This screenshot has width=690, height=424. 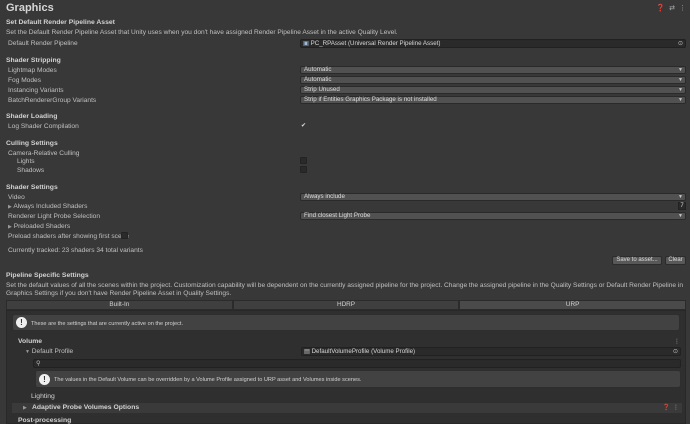 What do you see at coordinates (32, 70) in the screenshot?
I see `lightmap-modes-label: Lightmap Modes` at bounding box center [32, 70].